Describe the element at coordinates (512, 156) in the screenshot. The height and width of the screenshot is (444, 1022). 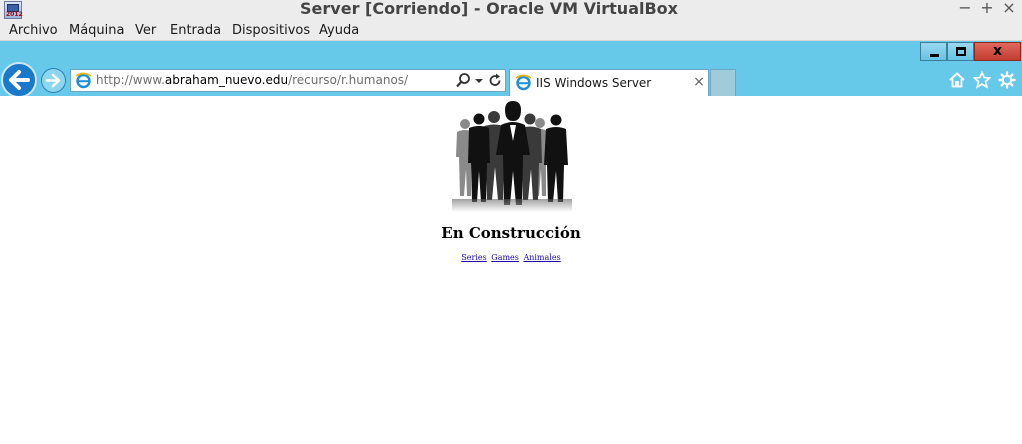
I see `business-team-silhouette-image` at that location.